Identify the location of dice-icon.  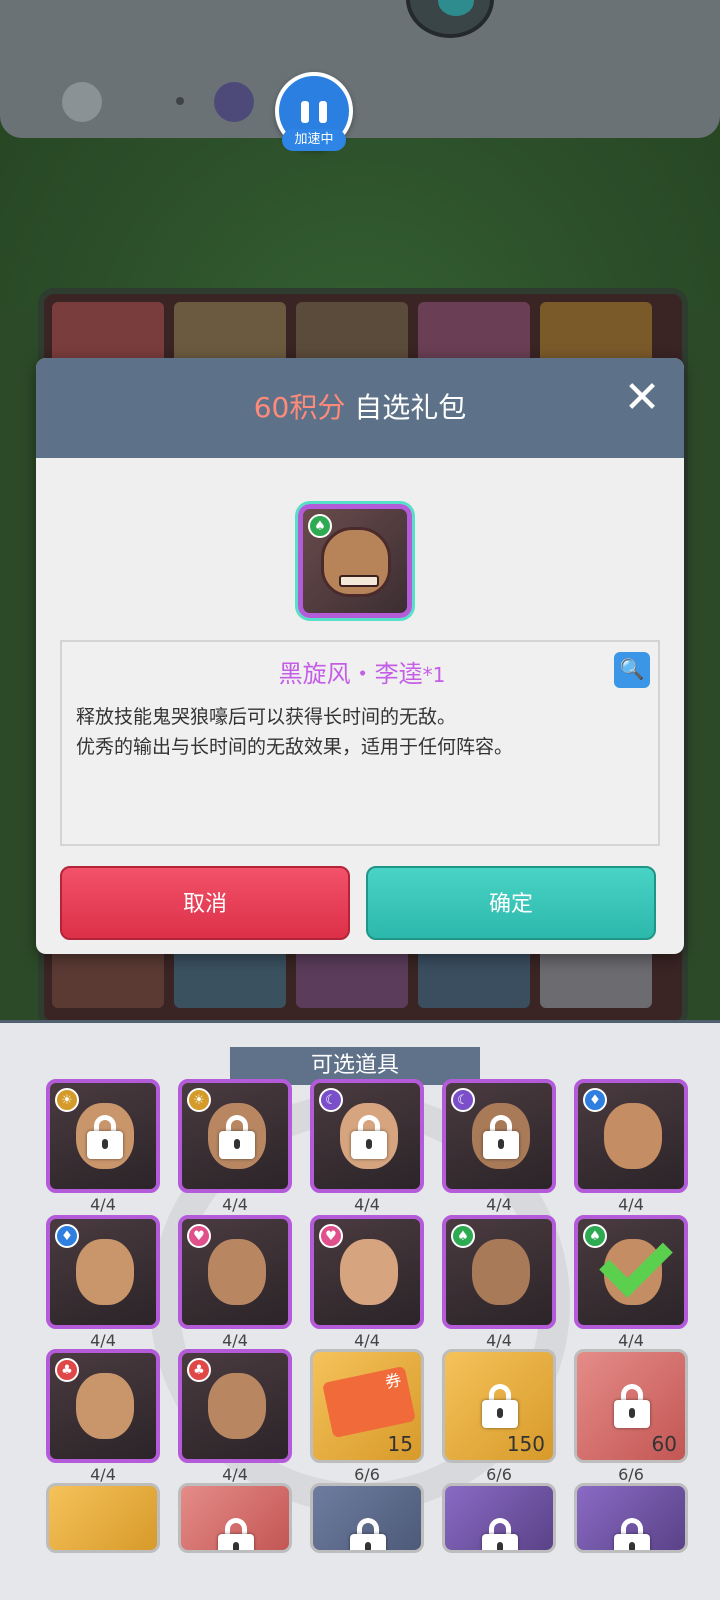
(82, 102).